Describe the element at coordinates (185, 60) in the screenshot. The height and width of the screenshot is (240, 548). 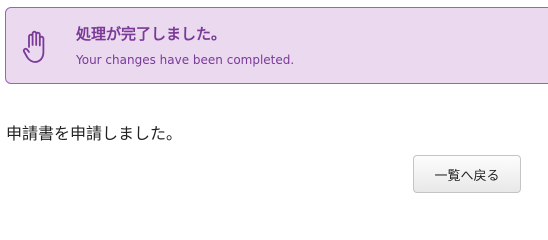
I see `notice-subtitle: Your changes have been completed.` at that location.